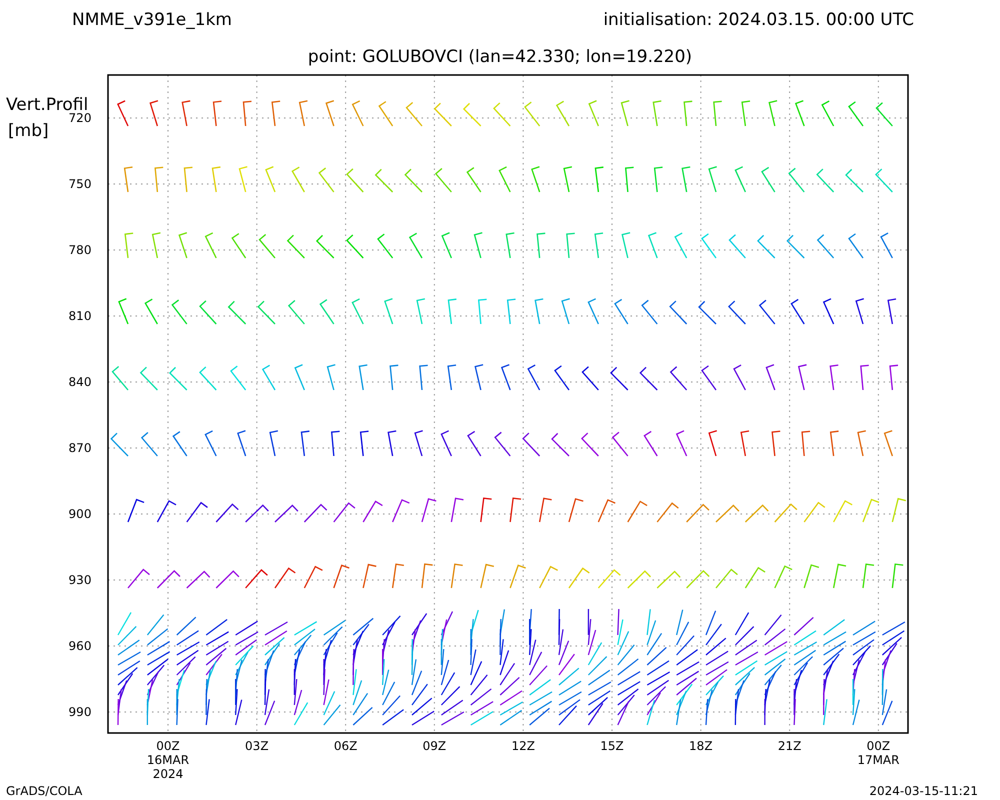  I want to click on y-tick-label: 720, so click(80, 118).